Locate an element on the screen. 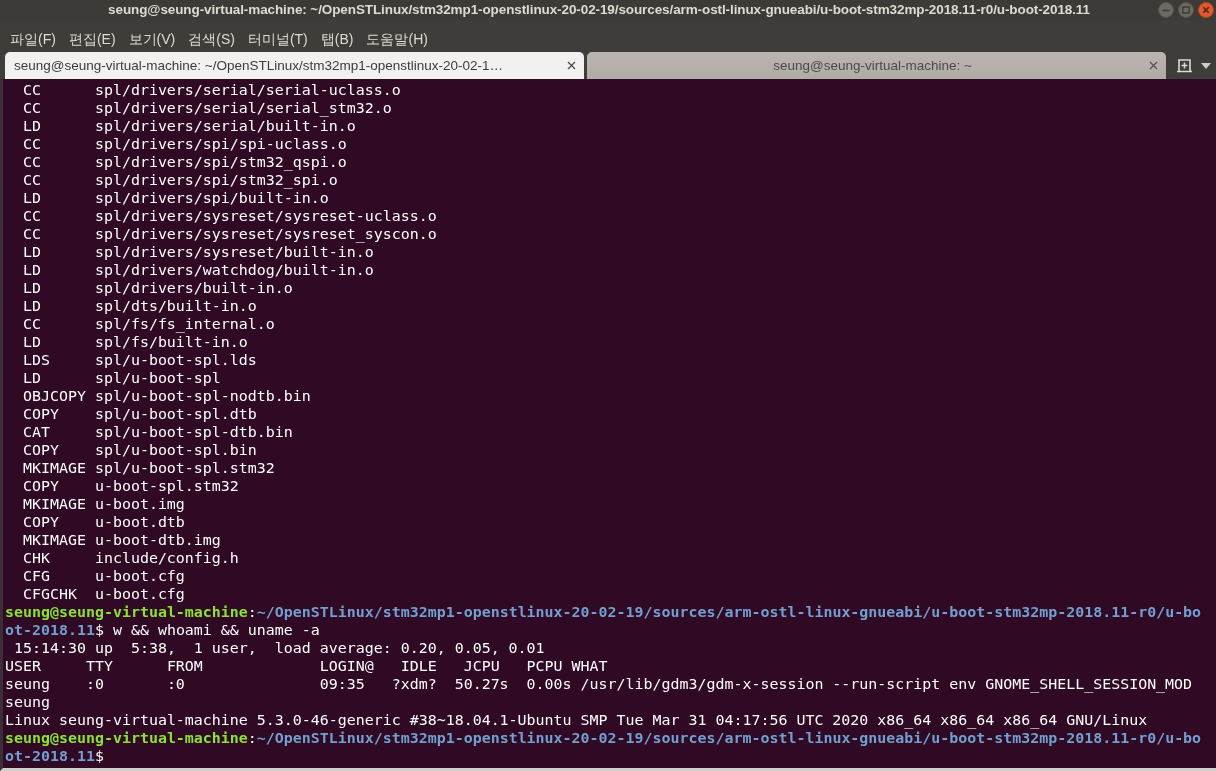 This screenshot has height=771, width=1216. build-log-line: LD spl/drivers/sysreset/built-in.o is located at coordinates (198, 252).